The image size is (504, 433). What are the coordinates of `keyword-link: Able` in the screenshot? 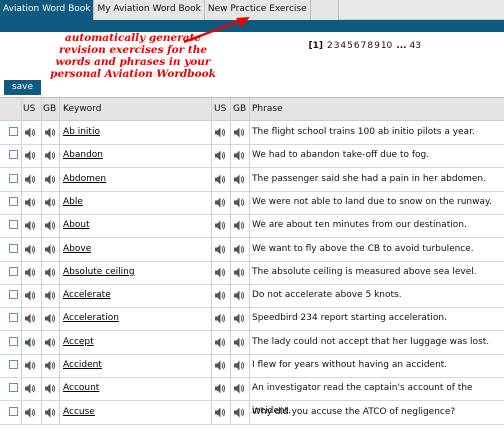 It's located at (73, 202).